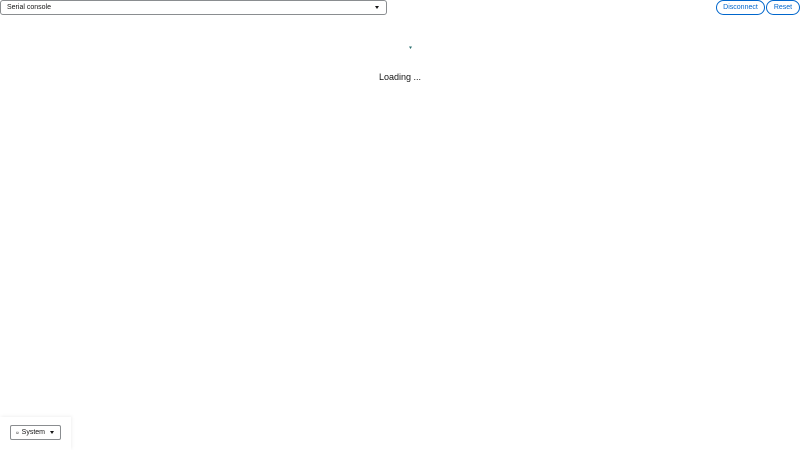  I want to click on disconnect-button: Disconnect, so click(740, 7).